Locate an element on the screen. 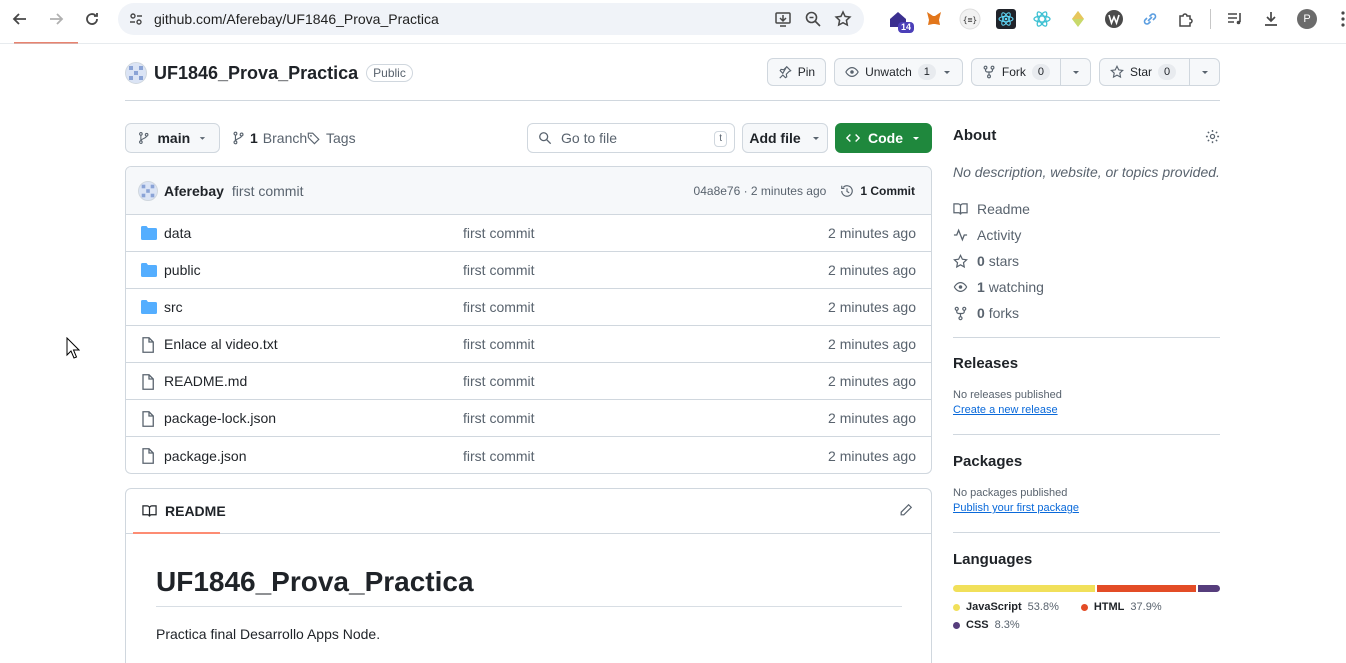  language-item: CSS 8.3% is located at coordinates (986, 625).